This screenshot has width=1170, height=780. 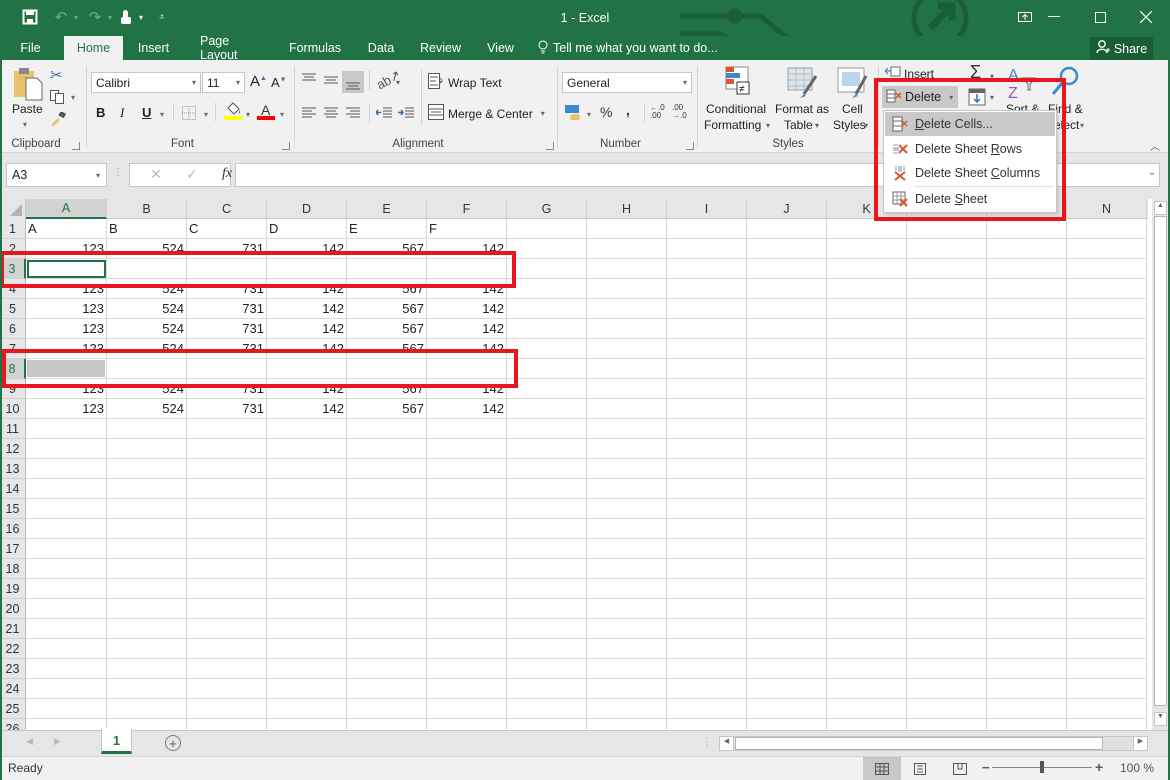 What do you see at coordinates (707, 629) in the screenshot?
I see `cell-I21` at bounding box center [707, 629].